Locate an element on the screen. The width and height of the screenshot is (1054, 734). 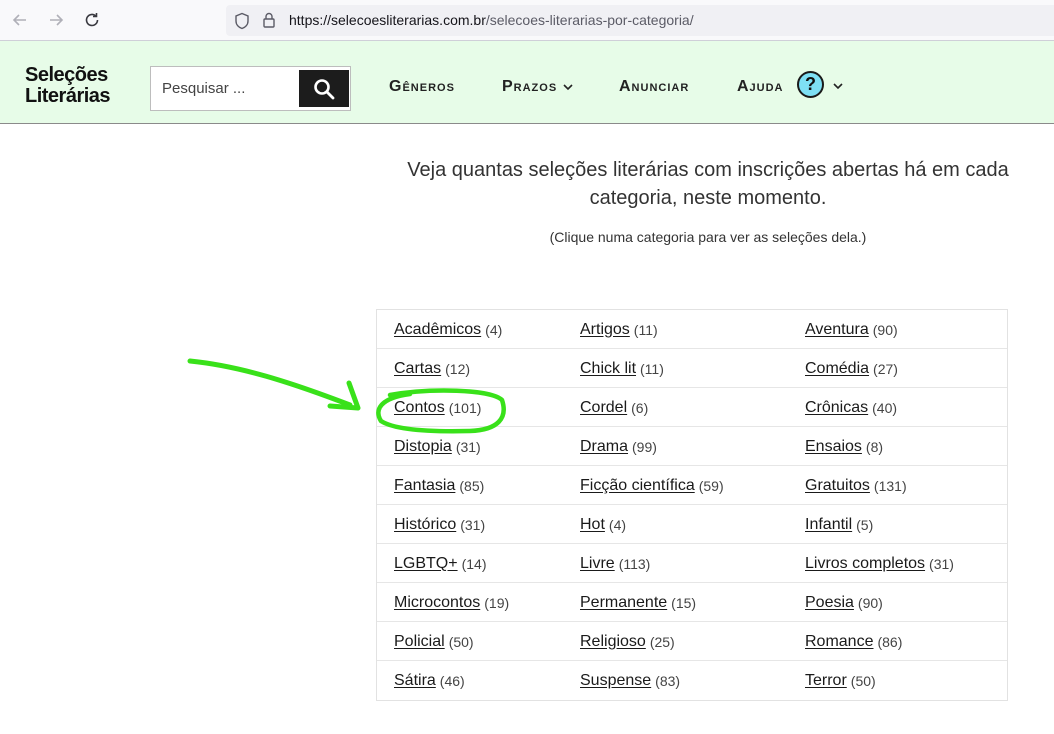
table-row: Cartas (12) Chick lit (11) Comédia (27) is located at coordinates (692, 368).